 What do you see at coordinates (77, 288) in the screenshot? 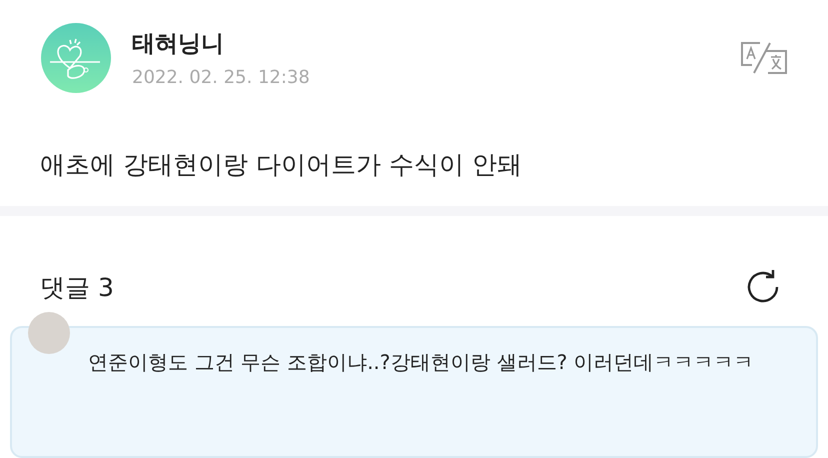
I see `comment-count: 댓글 3` at bounding box center [77, 288].